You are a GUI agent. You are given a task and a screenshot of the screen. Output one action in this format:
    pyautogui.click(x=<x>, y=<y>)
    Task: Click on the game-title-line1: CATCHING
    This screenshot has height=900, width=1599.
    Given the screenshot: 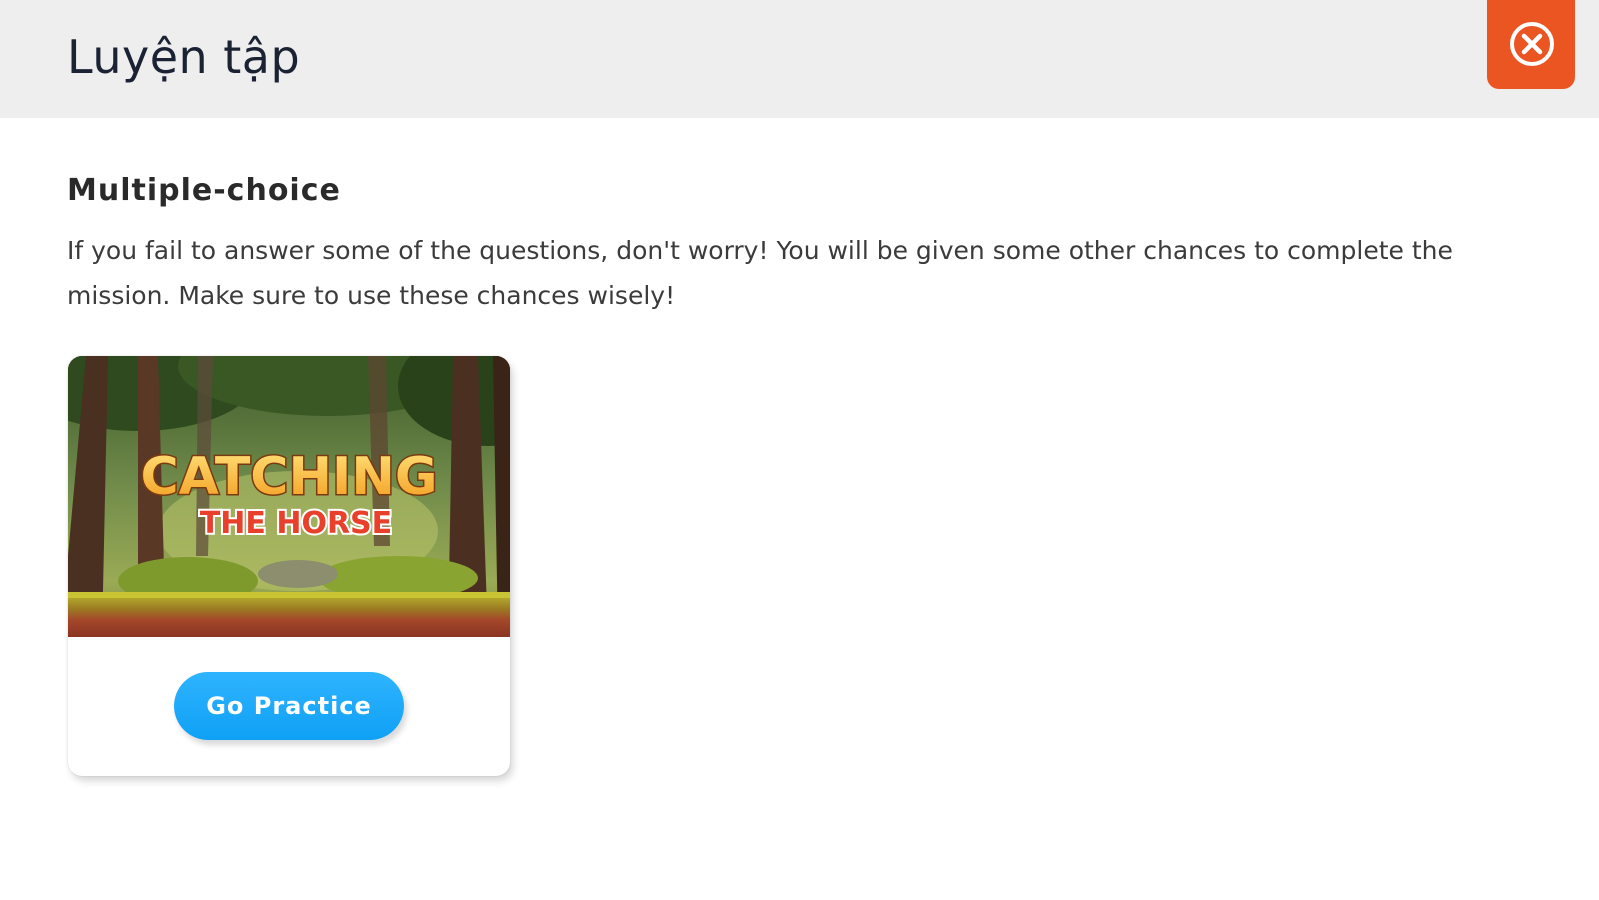 What is the action you would take?
    pyautogui.click(x=288, y=477)
    